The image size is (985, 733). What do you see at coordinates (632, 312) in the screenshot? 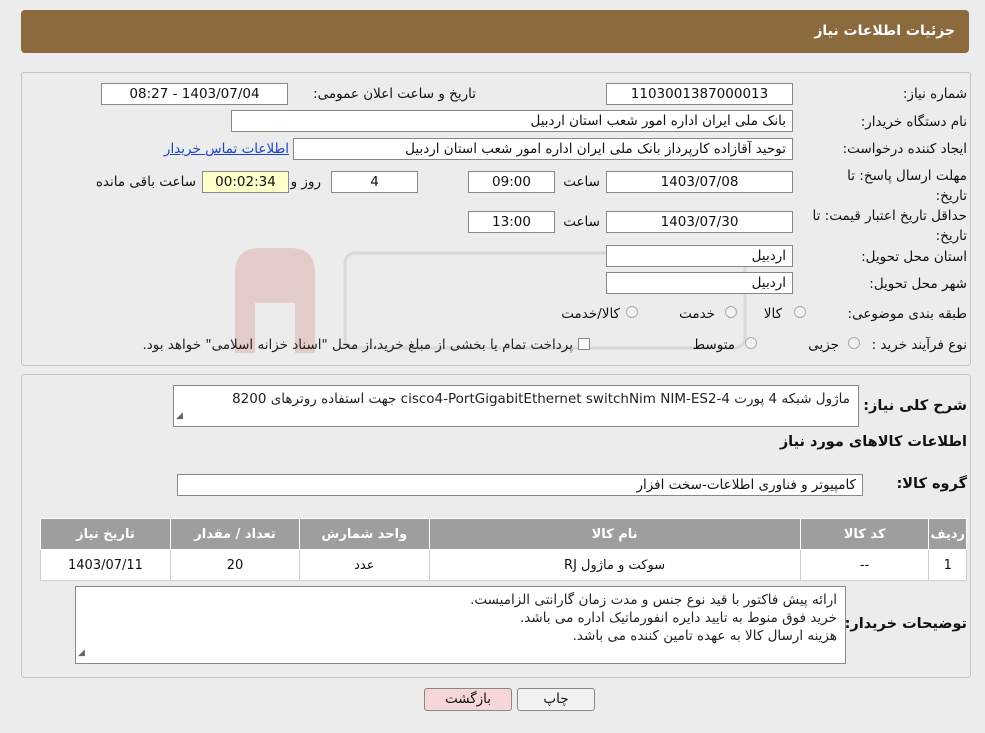
I see `category-goods-service-radio` at bounding box center [632, 312].